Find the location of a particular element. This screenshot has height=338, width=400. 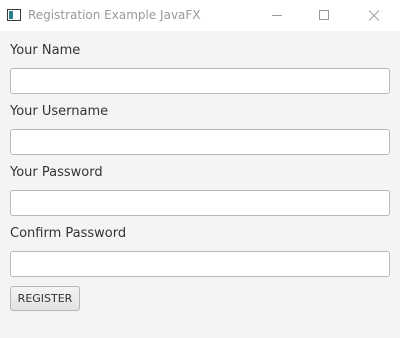

minimize-button is located at coordinates (277, 15).